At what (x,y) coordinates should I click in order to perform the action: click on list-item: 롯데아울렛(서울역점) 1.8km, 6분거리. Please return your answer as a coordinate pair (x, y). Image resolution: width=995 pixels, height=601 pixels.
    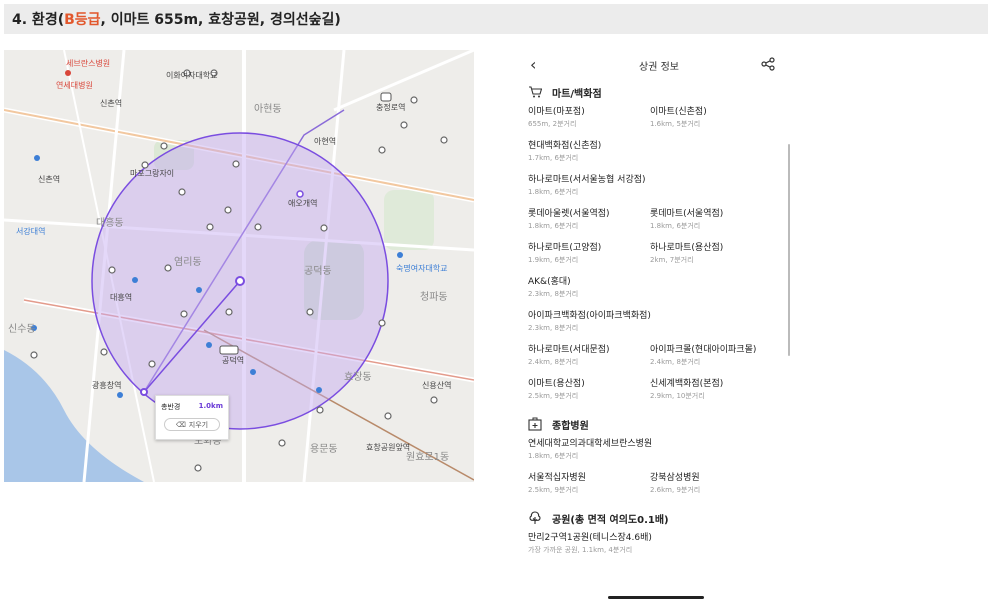
    Looking at the image, I should click on (589, 219).